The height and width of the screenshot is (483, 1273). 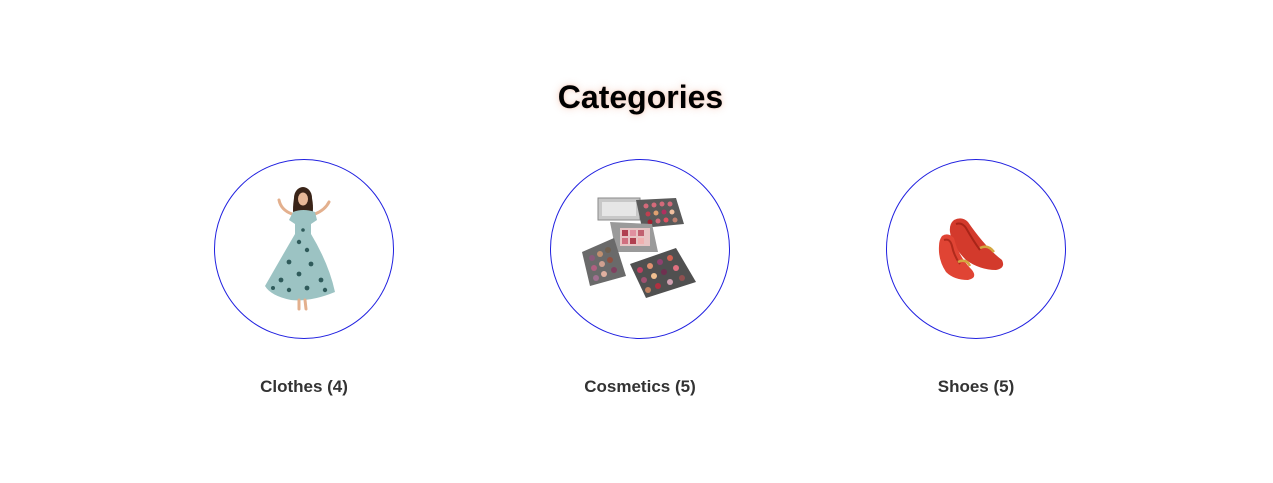 I want to click on category-card-shoes: Shoes (5), so click(x=976, y=278).